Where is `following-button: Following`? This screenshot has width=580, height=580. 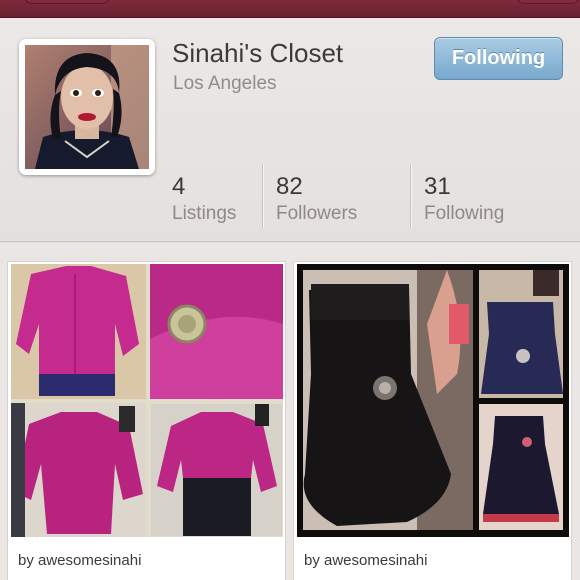
following-button: Following is located at coordinates (498, 58).